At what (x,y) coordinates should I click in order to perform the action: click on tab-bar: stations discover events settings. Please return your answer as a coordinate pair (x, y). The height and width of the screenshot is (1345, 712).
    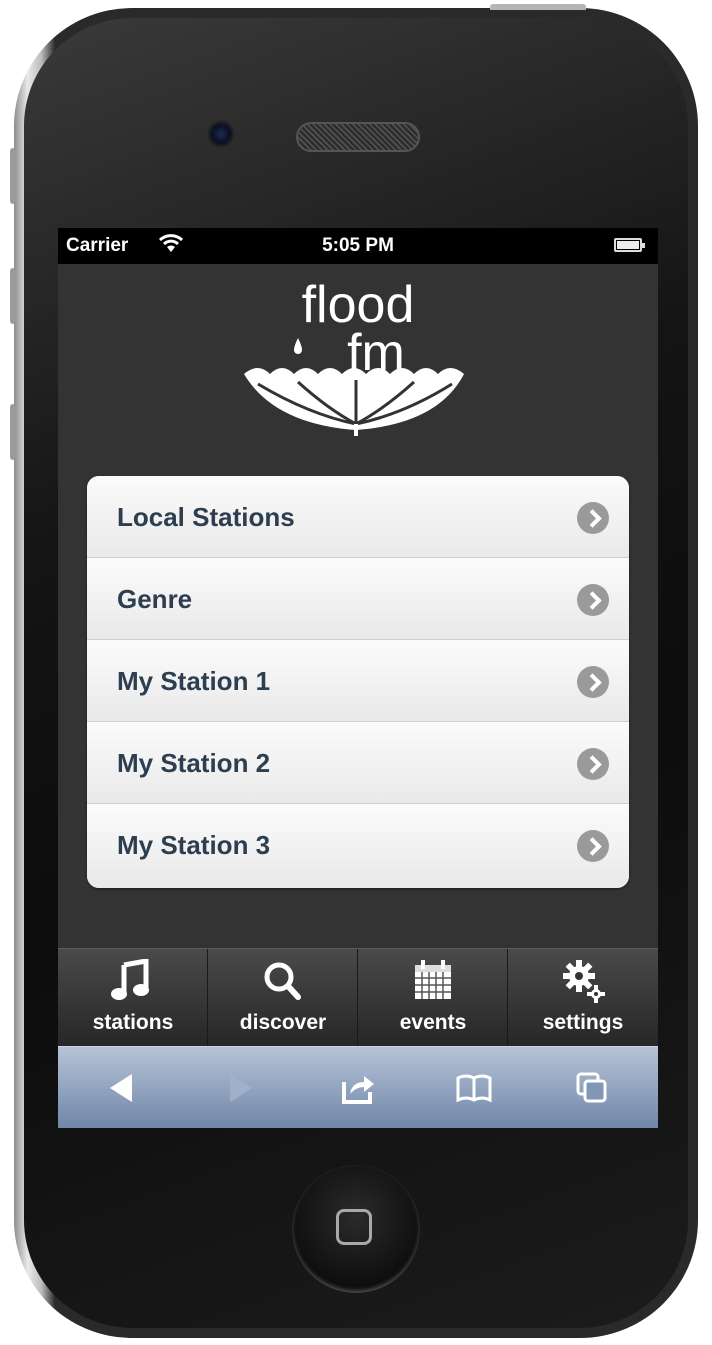
    Looking at the image, I should click on (358, 997).